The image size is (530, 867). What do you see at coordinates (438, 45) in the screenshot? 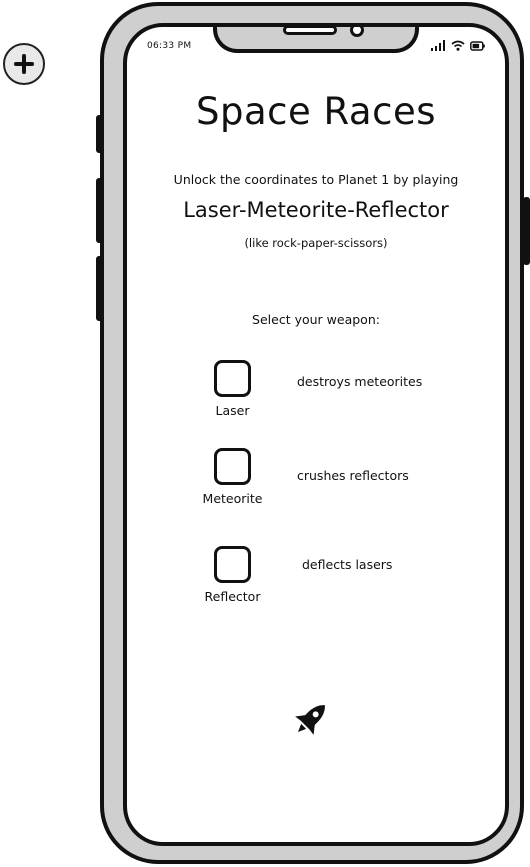
I see `signal-icon` at bounding box center [438, 45].